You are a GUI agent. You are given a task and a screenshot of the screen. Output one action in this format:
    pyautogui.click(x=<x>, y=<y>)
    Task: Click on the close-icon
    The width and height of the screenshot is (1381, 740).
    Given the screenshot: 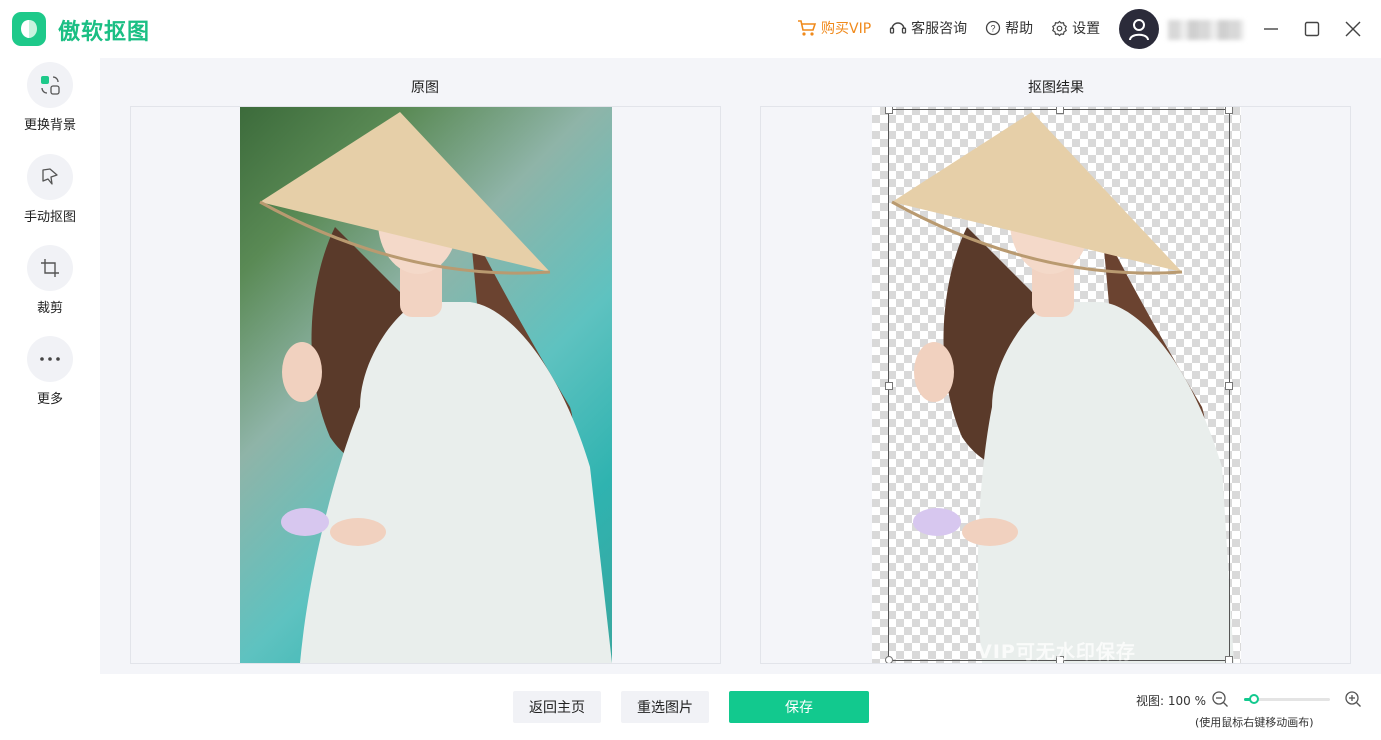 What is the action you would take?
    pyautogui.click(x=1353, y=29)
    